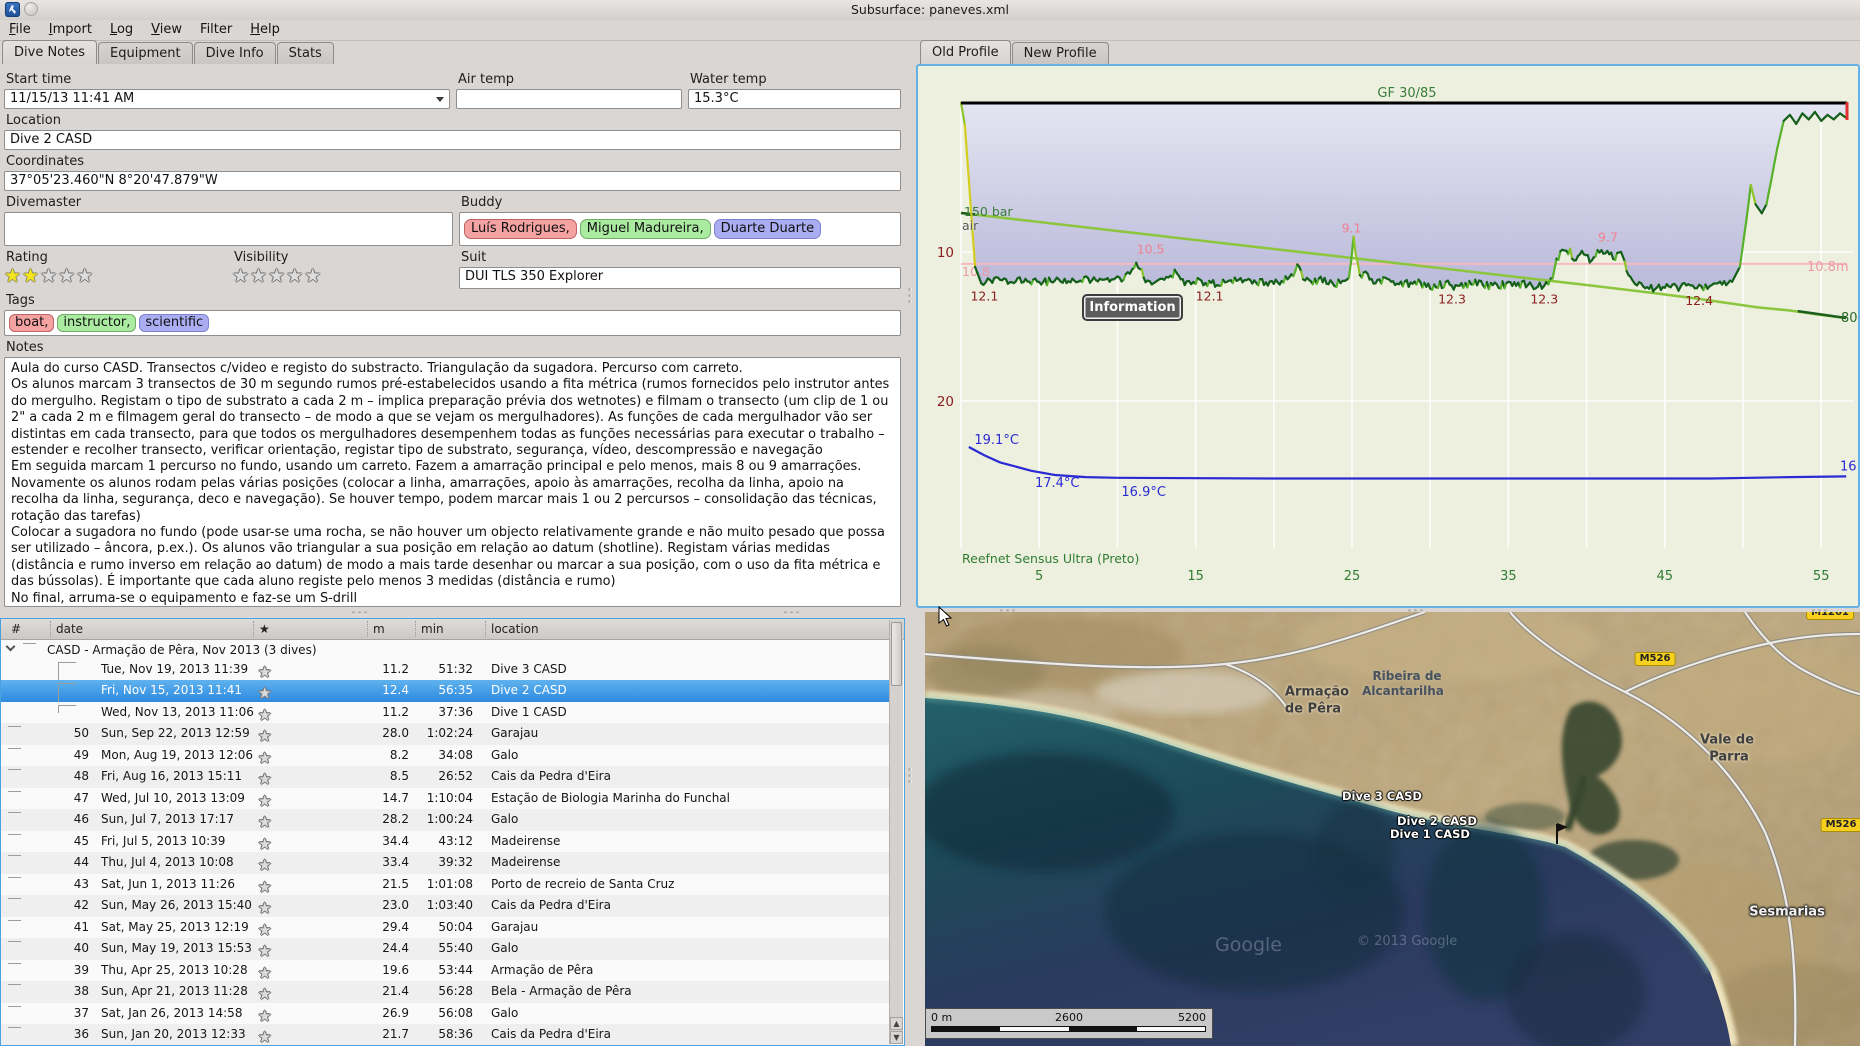 The height and width of the screenshot is (1046, 1860). What do you see at coordinates (452, 140) in the screenshot?
I see `location-field: Dive 2 CASD` at bounding box center [452, 140].